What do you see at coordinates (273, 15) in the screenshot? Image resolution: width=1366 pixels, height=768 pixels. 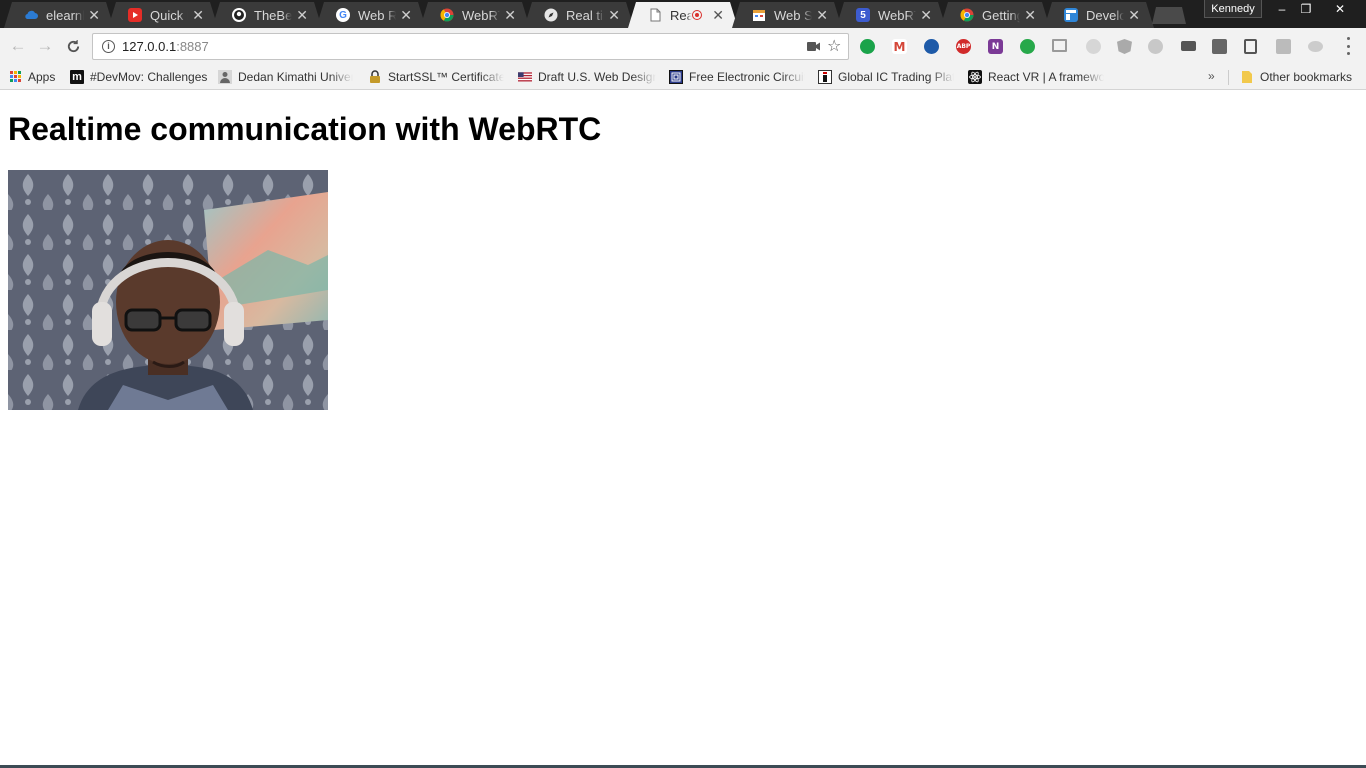 I see `tab-title: TheBead` at bounding box center [273, 15].